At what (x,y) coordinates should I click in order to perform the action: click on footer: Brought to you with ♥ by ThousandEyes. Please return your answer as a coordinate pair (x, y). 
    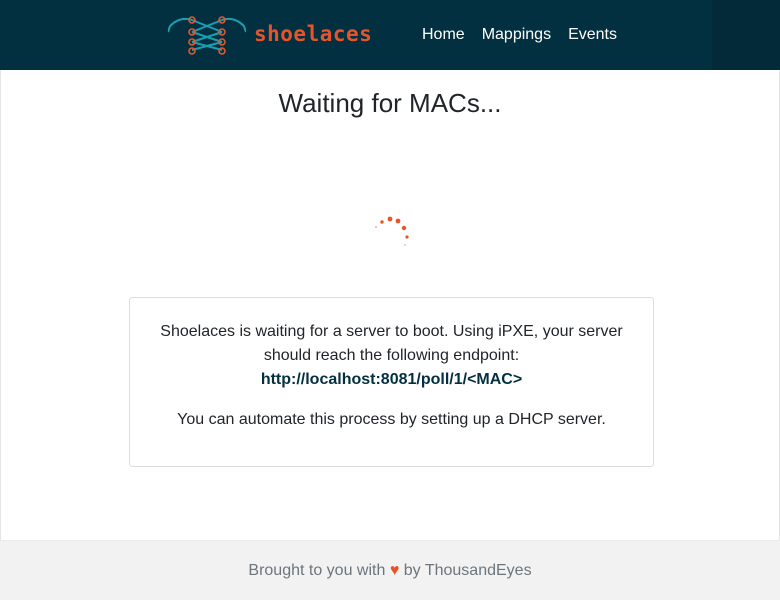
    Looking at the image, I should click on (390, 570).